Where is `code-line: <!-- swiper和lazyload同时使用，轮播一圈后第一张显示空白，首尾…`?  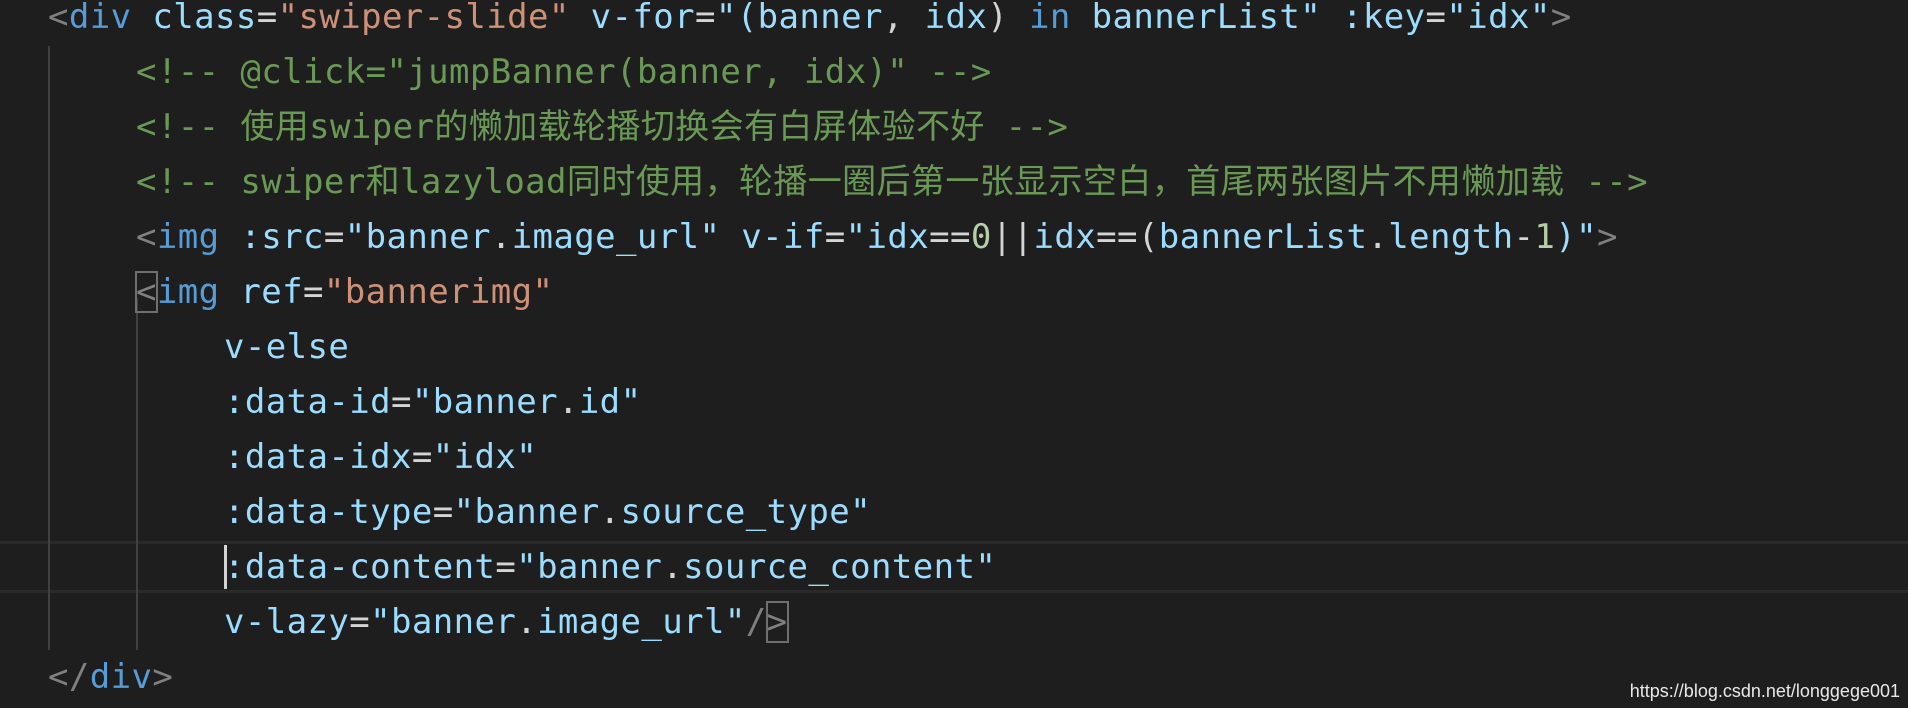 code-line: <!-- swiper和lazyload同时使用，轮播一圈后第一张显示空白，首尾… is located at coordinates (892, 182).